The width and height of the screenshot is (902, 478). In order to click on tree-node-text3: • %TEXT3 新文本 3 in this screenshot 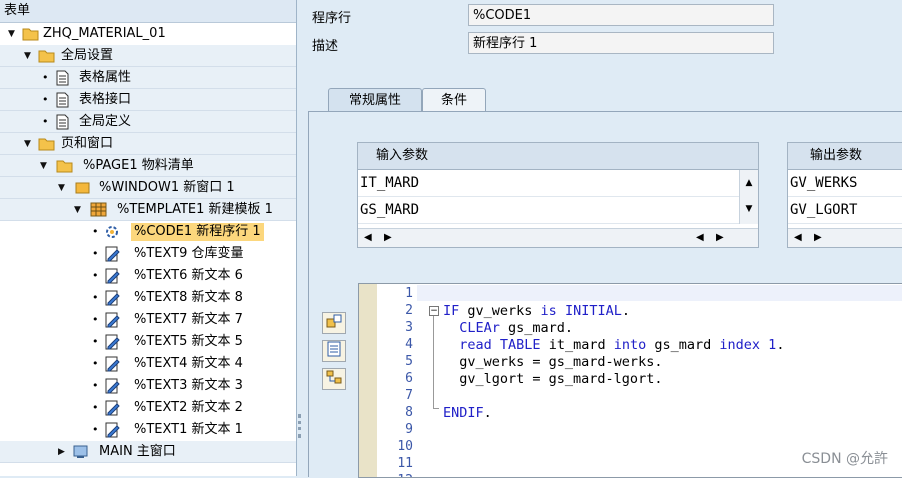, I will do `click(148, 386)`.